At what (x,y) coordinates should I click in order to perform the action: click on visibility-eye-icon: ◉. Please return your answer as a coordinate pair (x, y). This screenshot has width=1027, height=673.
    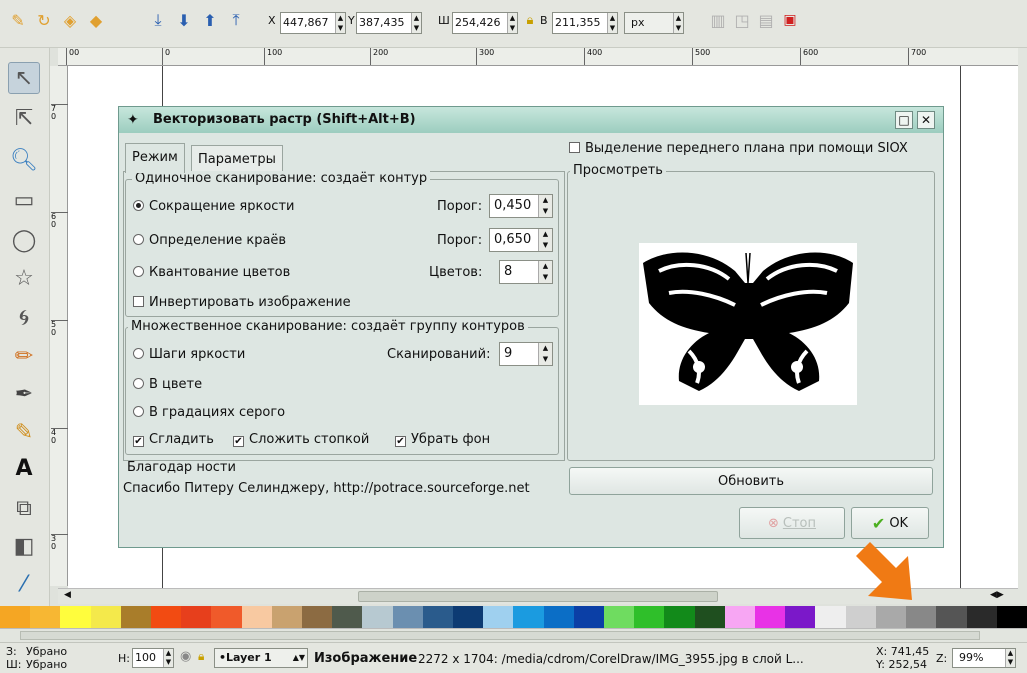
    Looking at the image, I should click on (185, 656).